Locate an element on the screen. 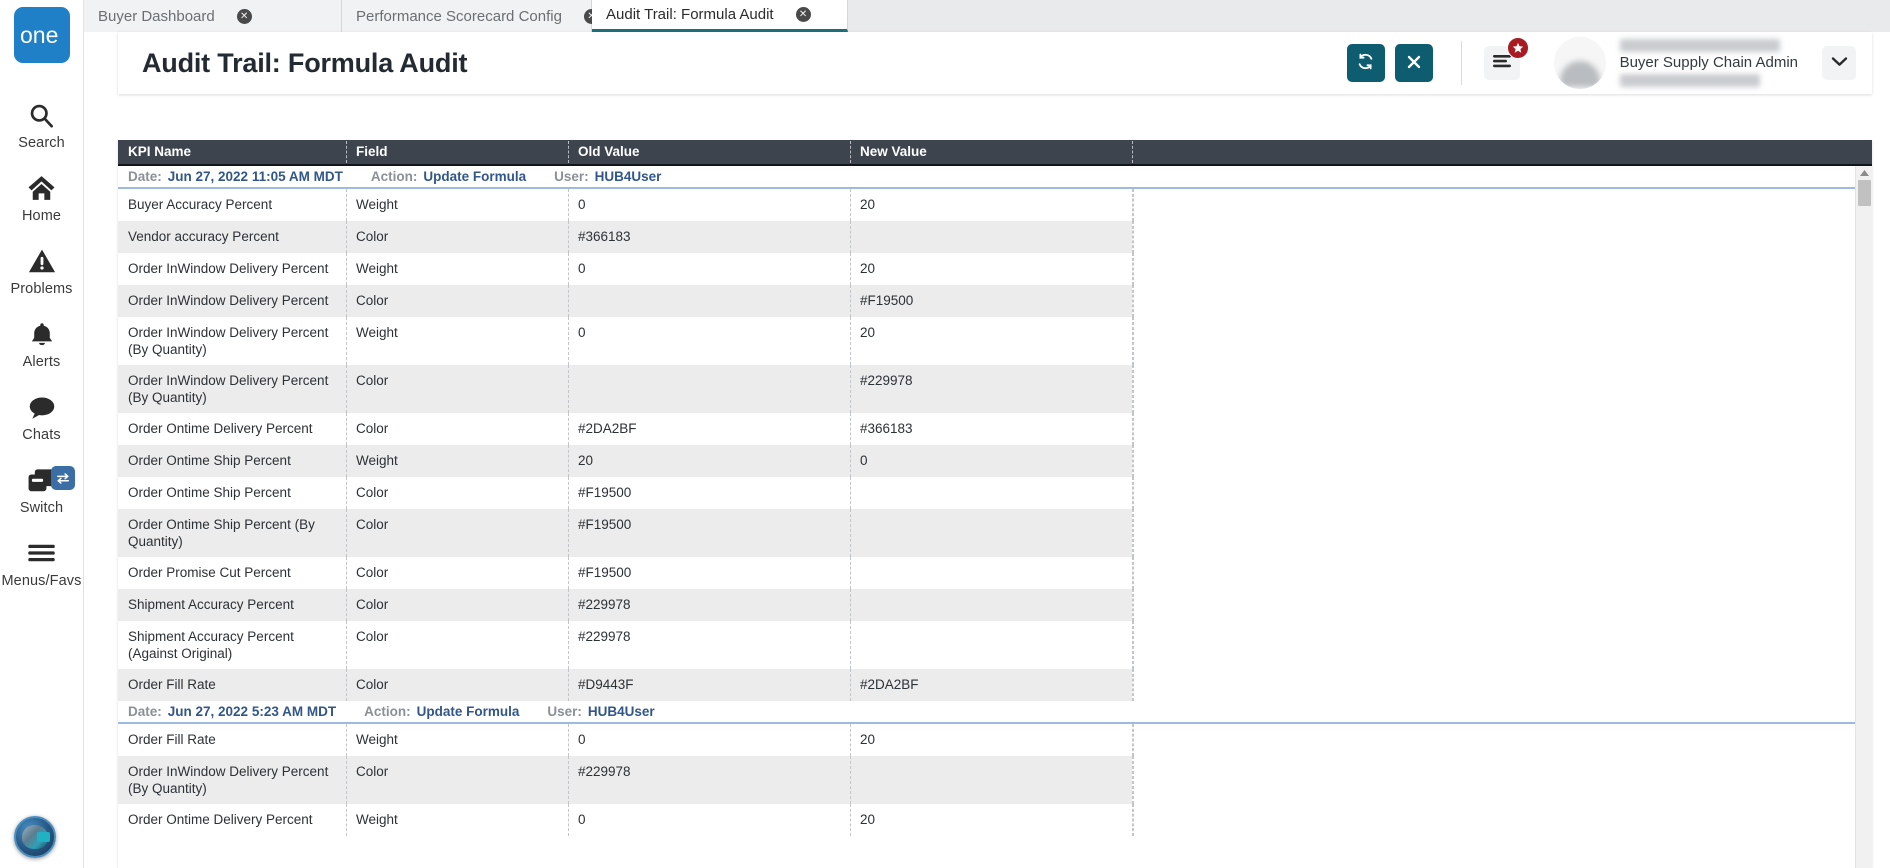 The width and height of the screenshot is (1890, 868). sidebar-item-alerts: Alerts is located at coordinates (41, 342).